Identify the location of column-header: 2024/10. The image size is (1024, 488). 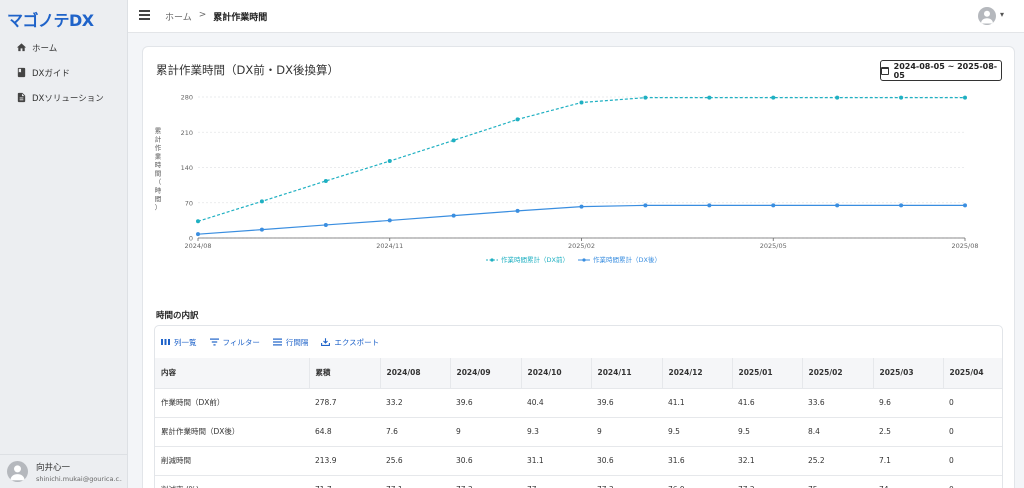
(556, 373).